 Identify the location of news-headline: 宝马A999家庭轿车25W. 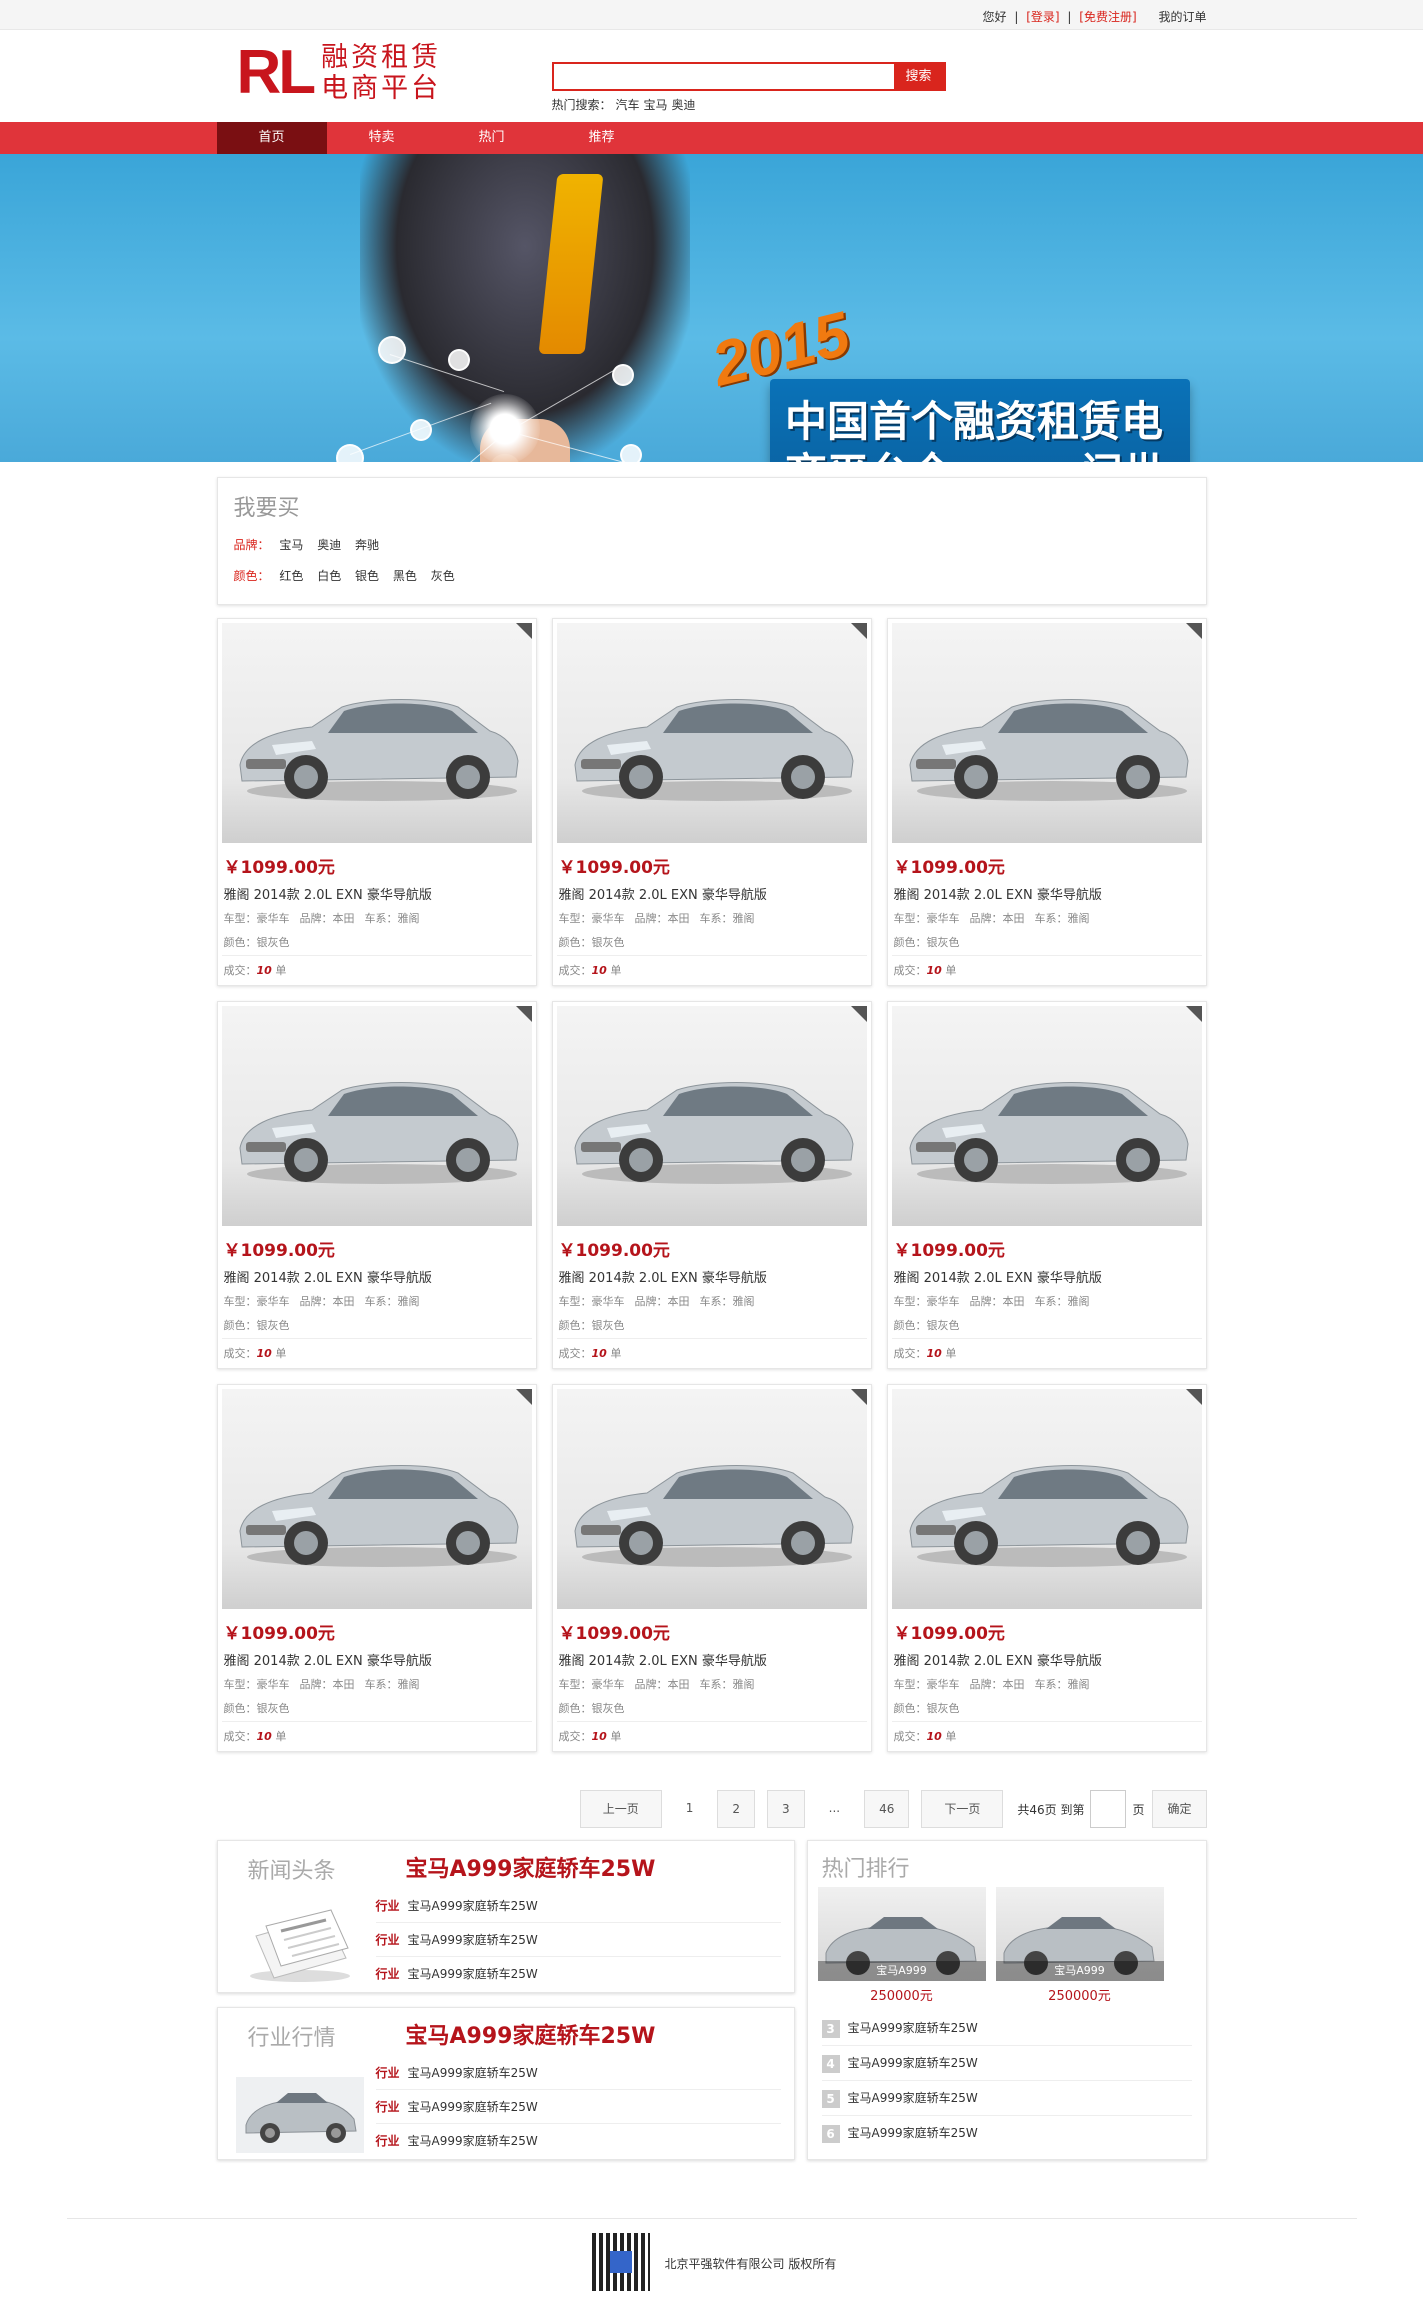
(531, 1867).